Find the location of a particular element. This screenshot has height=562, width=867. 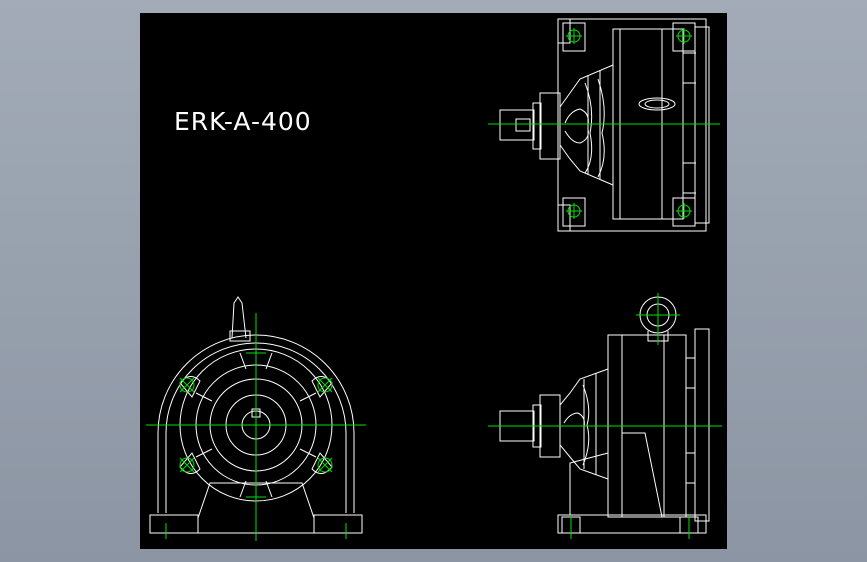

front-view is located at coordinates (256, 418).